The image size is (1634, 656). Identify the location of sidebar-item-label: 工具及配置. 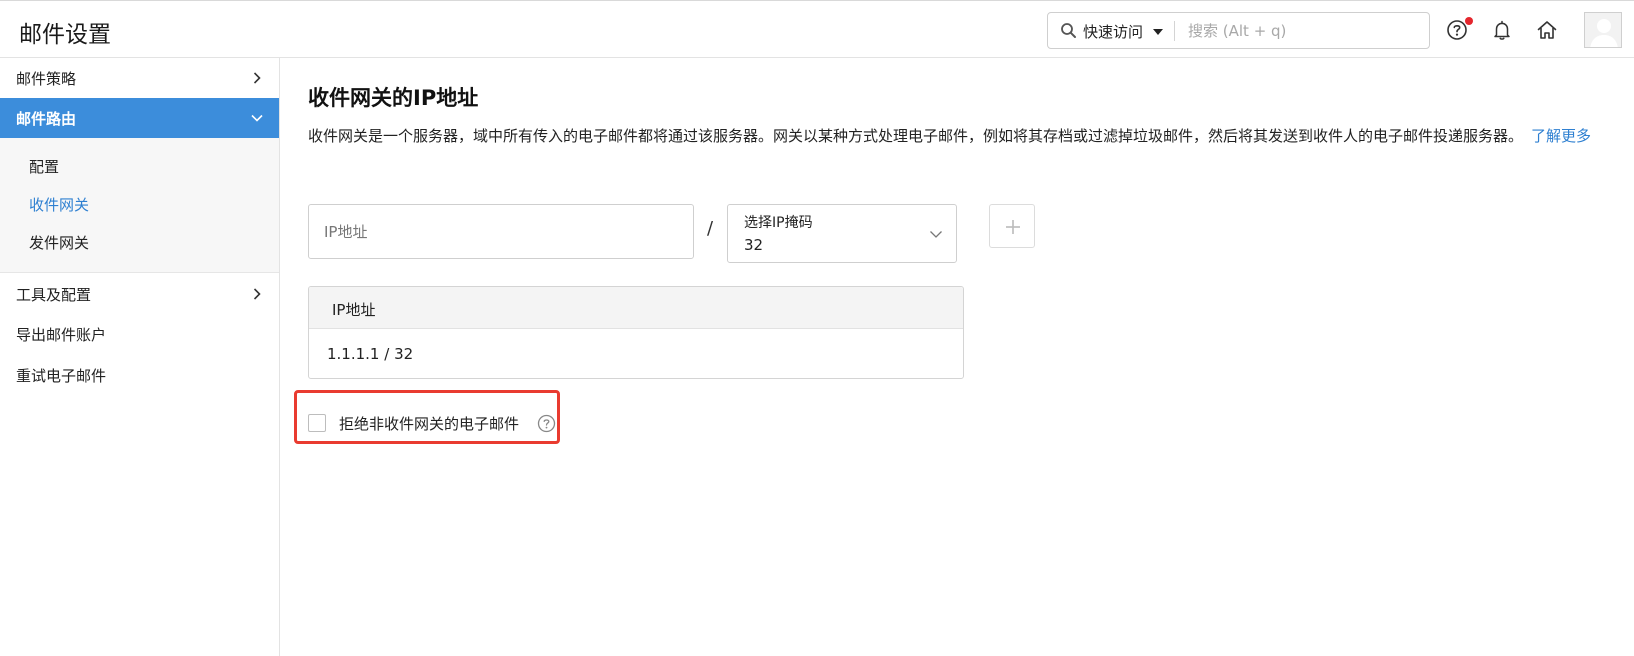
(54, 295).